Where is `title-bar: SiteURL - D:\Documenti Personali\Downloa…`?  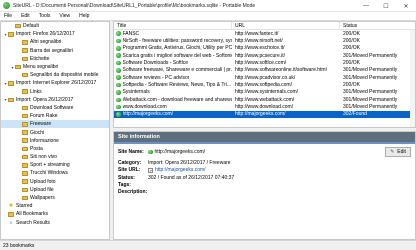 title-bar: SiteURL - D:\Documenti Personali\Downloa… is located at coordinates (208, 6).